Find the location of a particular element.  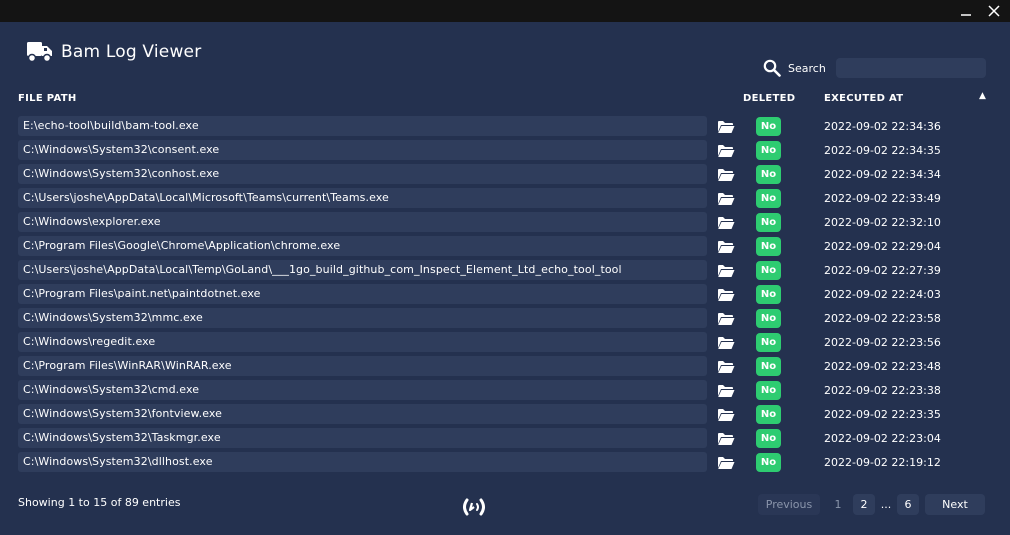

column-header-executed-at: EXECUTED AT is located at coordinates (863, 98).